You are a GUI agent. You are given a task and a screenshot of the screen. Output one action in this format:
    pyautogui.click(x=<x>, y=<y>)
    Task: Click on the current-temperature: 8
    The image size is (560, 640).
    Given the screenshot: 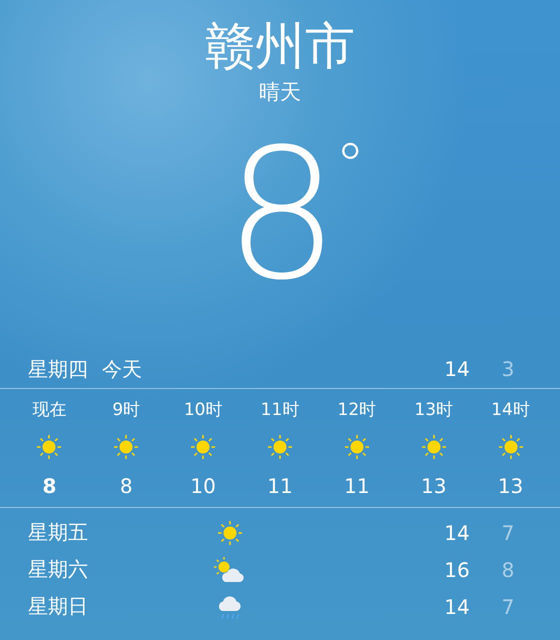 What is the action you would take?
    pyautogui.click(x=280, y=216)
    